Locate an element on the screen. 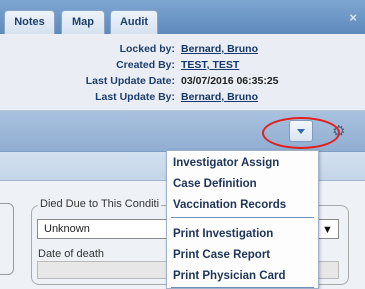 The image size is (365, 289). tab-notes: Notes is located at coordinates (29, 22).